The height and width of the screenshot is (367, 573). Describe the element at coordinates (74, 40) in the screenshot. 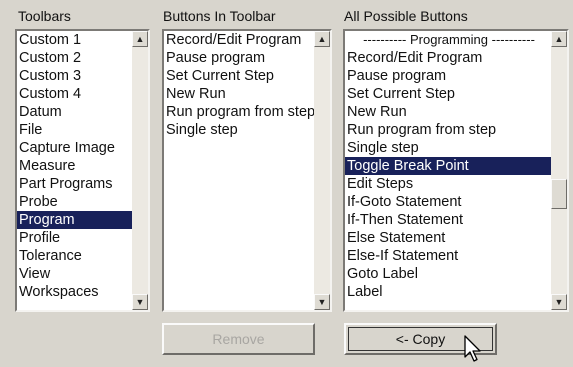

I see `list-item: Custom 1` at that location.